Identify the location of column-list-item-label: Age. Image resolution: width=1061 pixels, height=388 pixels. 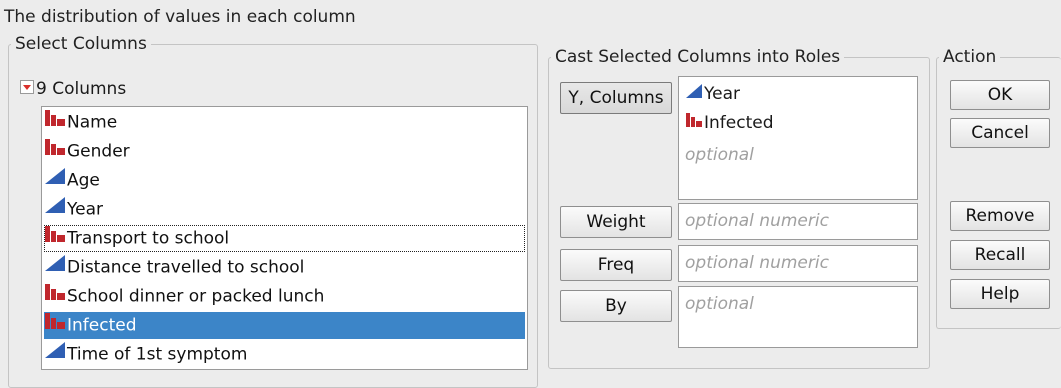
(83, 180).